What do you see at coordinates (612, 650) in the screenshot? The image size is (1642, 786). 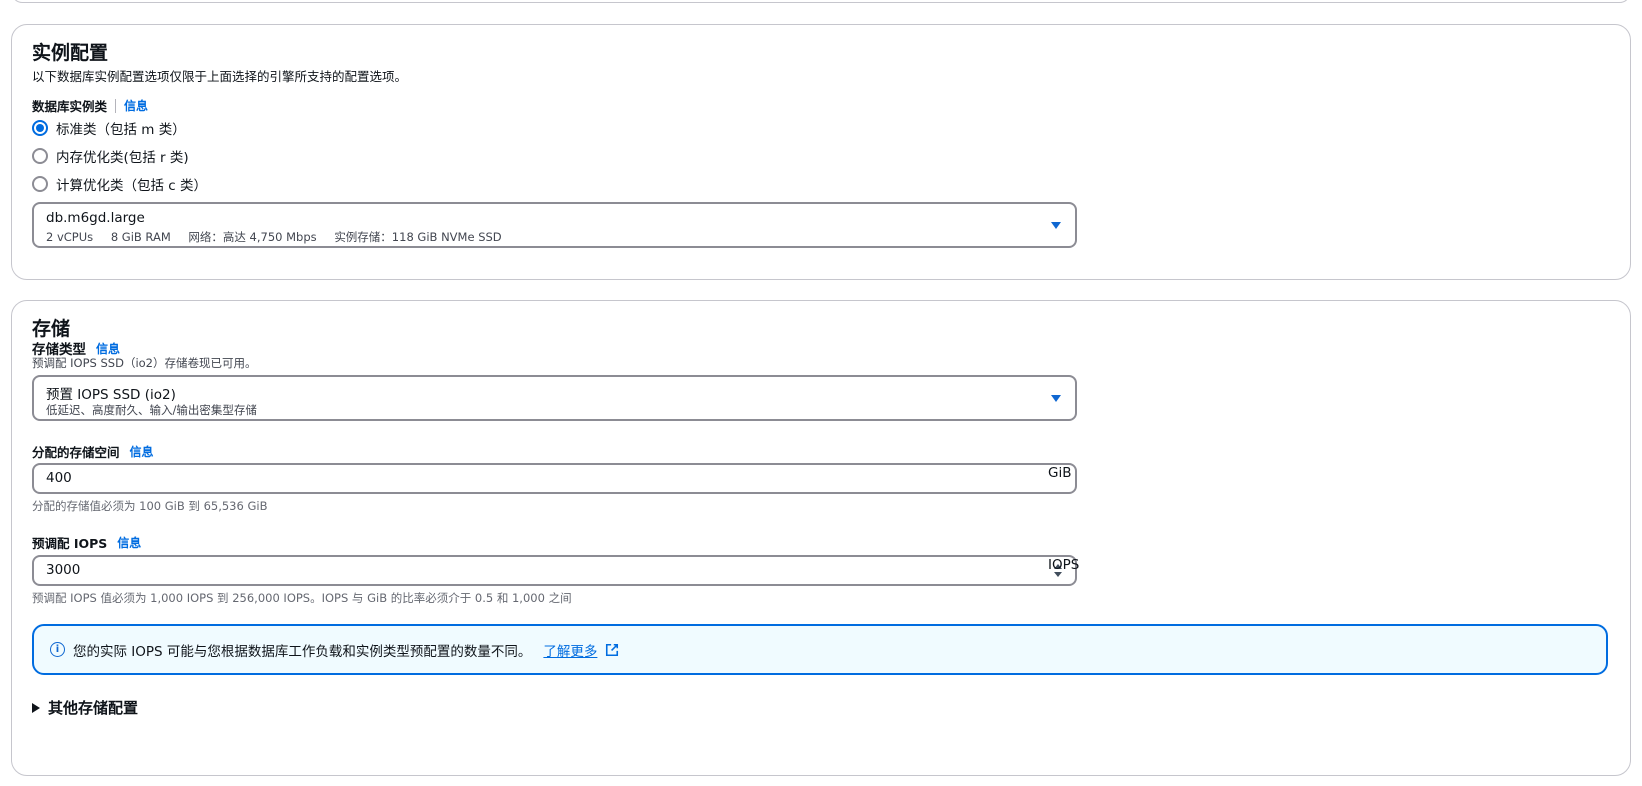 I see `external-link-icon` at bounding box center [612, 650].